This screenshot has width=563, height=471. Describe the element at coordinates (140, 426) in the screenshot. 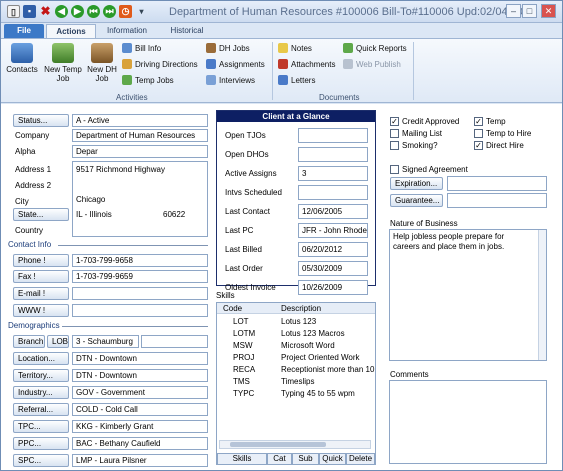

I see `tpc-field: KKG - Kimberly Grant` at that location.